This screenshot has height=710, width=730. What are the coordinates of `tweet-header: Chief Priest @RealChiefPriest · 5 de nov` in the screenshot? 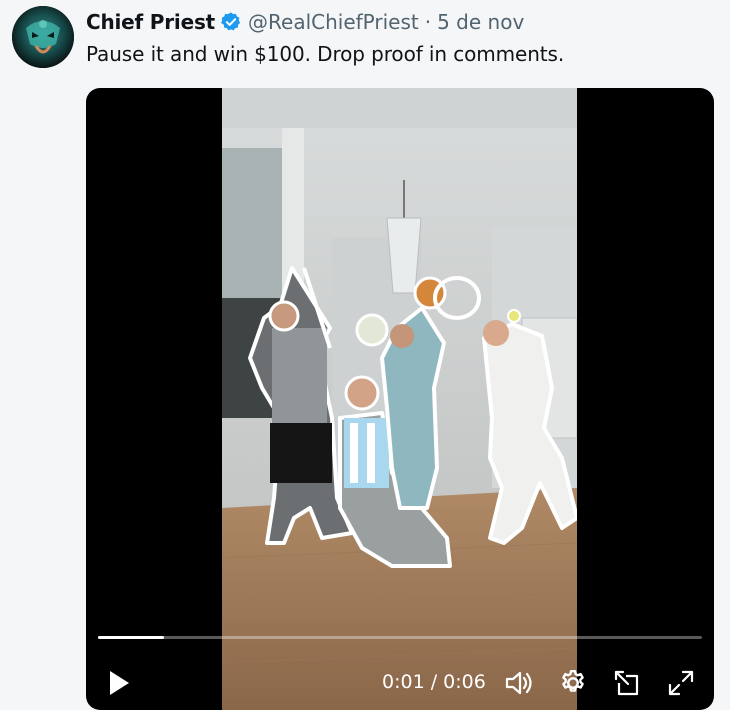 It's located at (305, 22).